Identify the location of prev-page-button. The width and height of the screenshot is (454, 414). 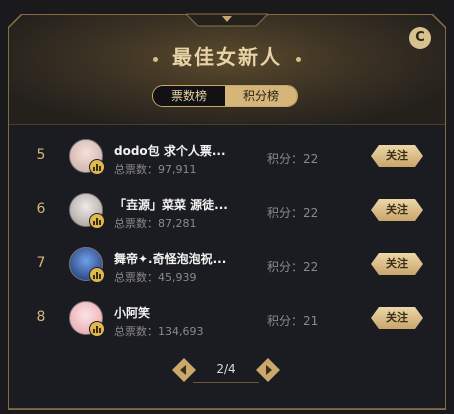
(184, 370).